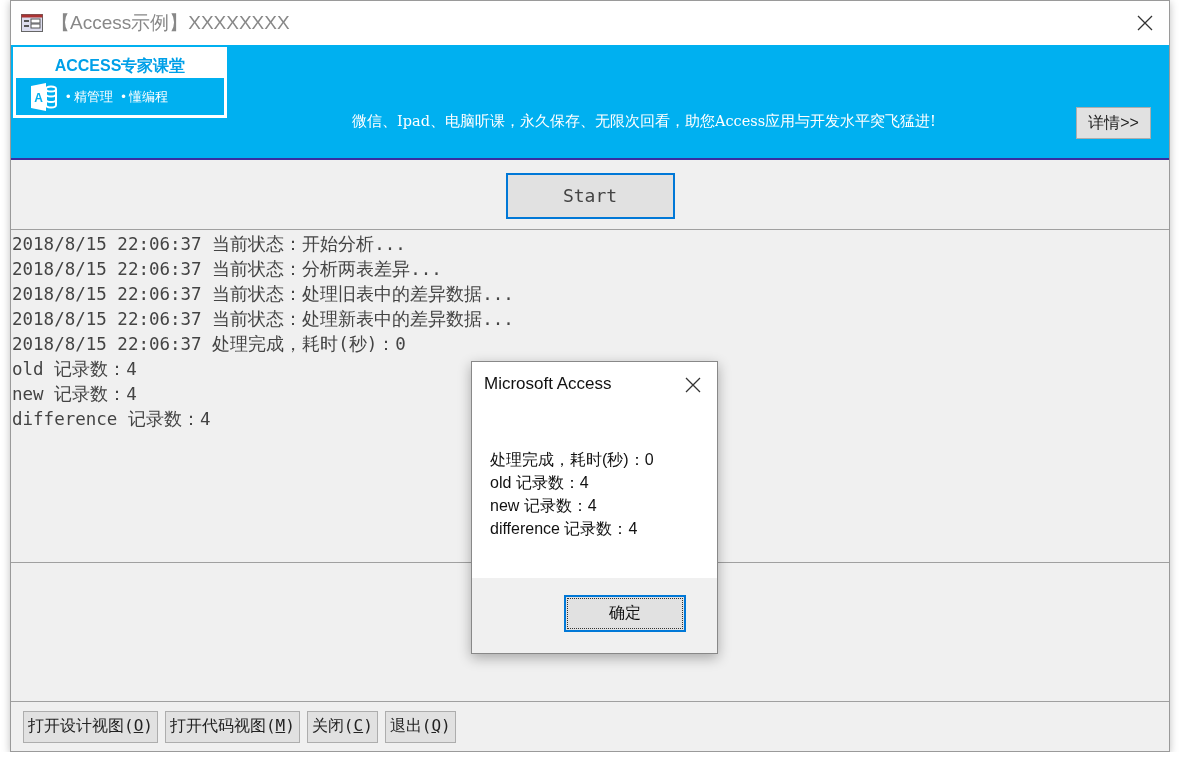 The width and height of the screenshot is (1180, 763). I want to click on details-button: 详情>>, so click(1113, 123).